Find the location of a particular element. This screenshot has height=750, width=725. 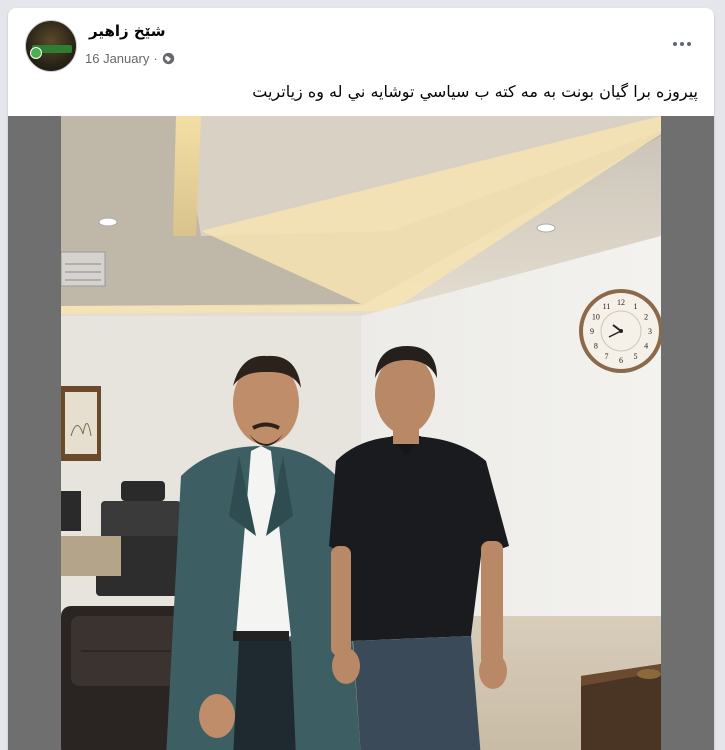

more-options-icon is located at coordinates (682, 44).